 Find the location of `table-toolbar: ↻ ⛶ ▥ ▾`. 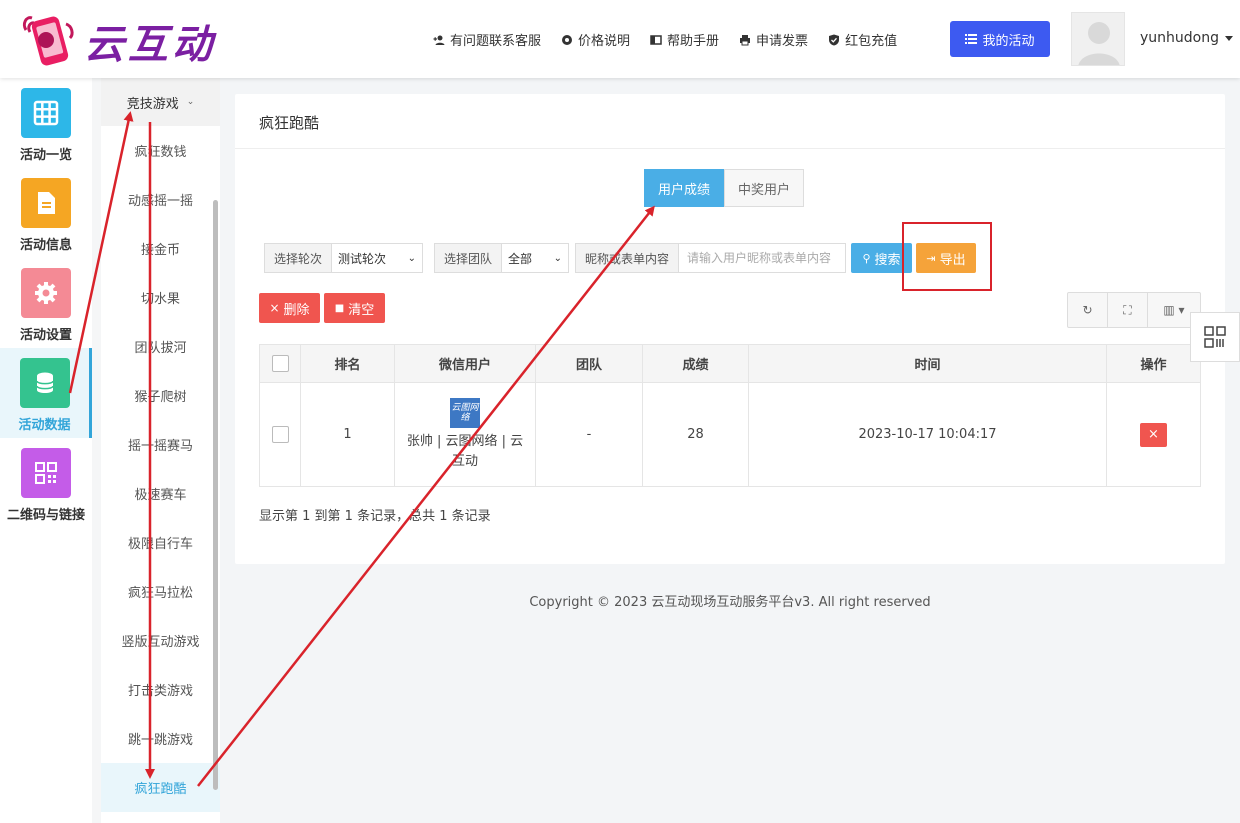

table-toolbar: ↻ ⛶ ▥ ▾ is located at coordinates (1134, 310).